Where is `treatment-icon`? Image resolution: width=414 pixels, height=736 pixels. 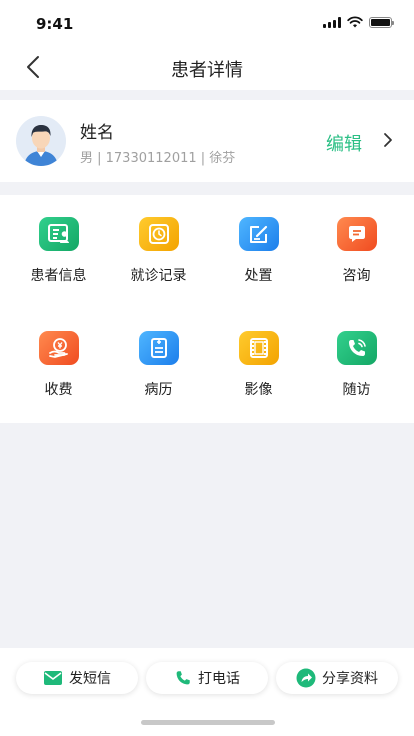 treatment-icon is located at coordinates (258, 234).